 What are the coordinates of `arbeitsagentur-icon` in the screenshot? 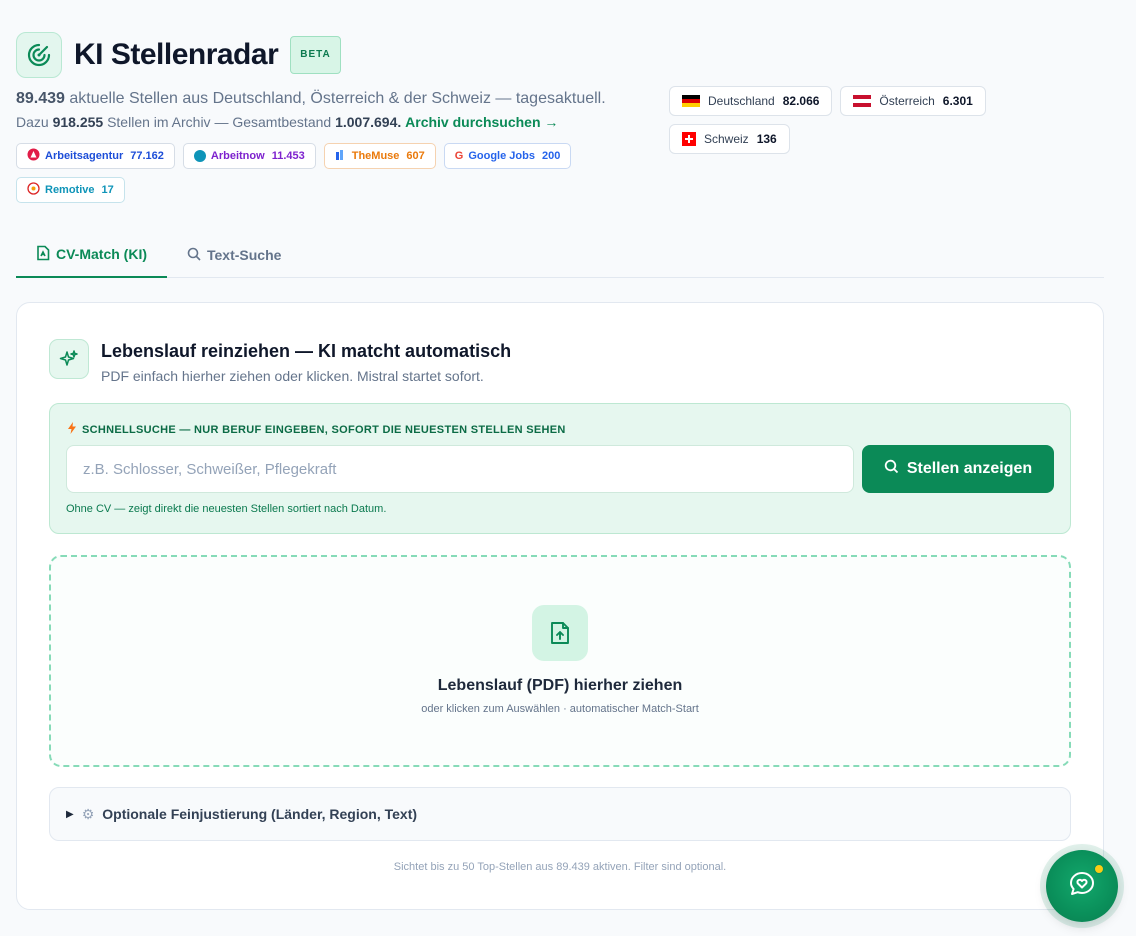 It's located at (33, 156).